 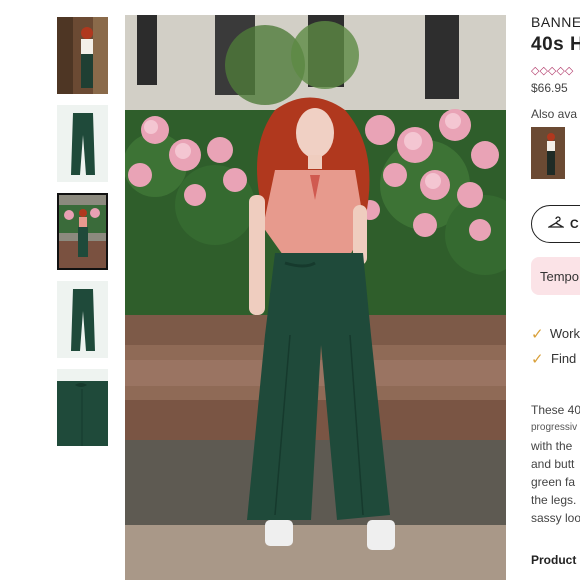 I want to click on thumbnail-pants-detail, so click(x=82, y=407).